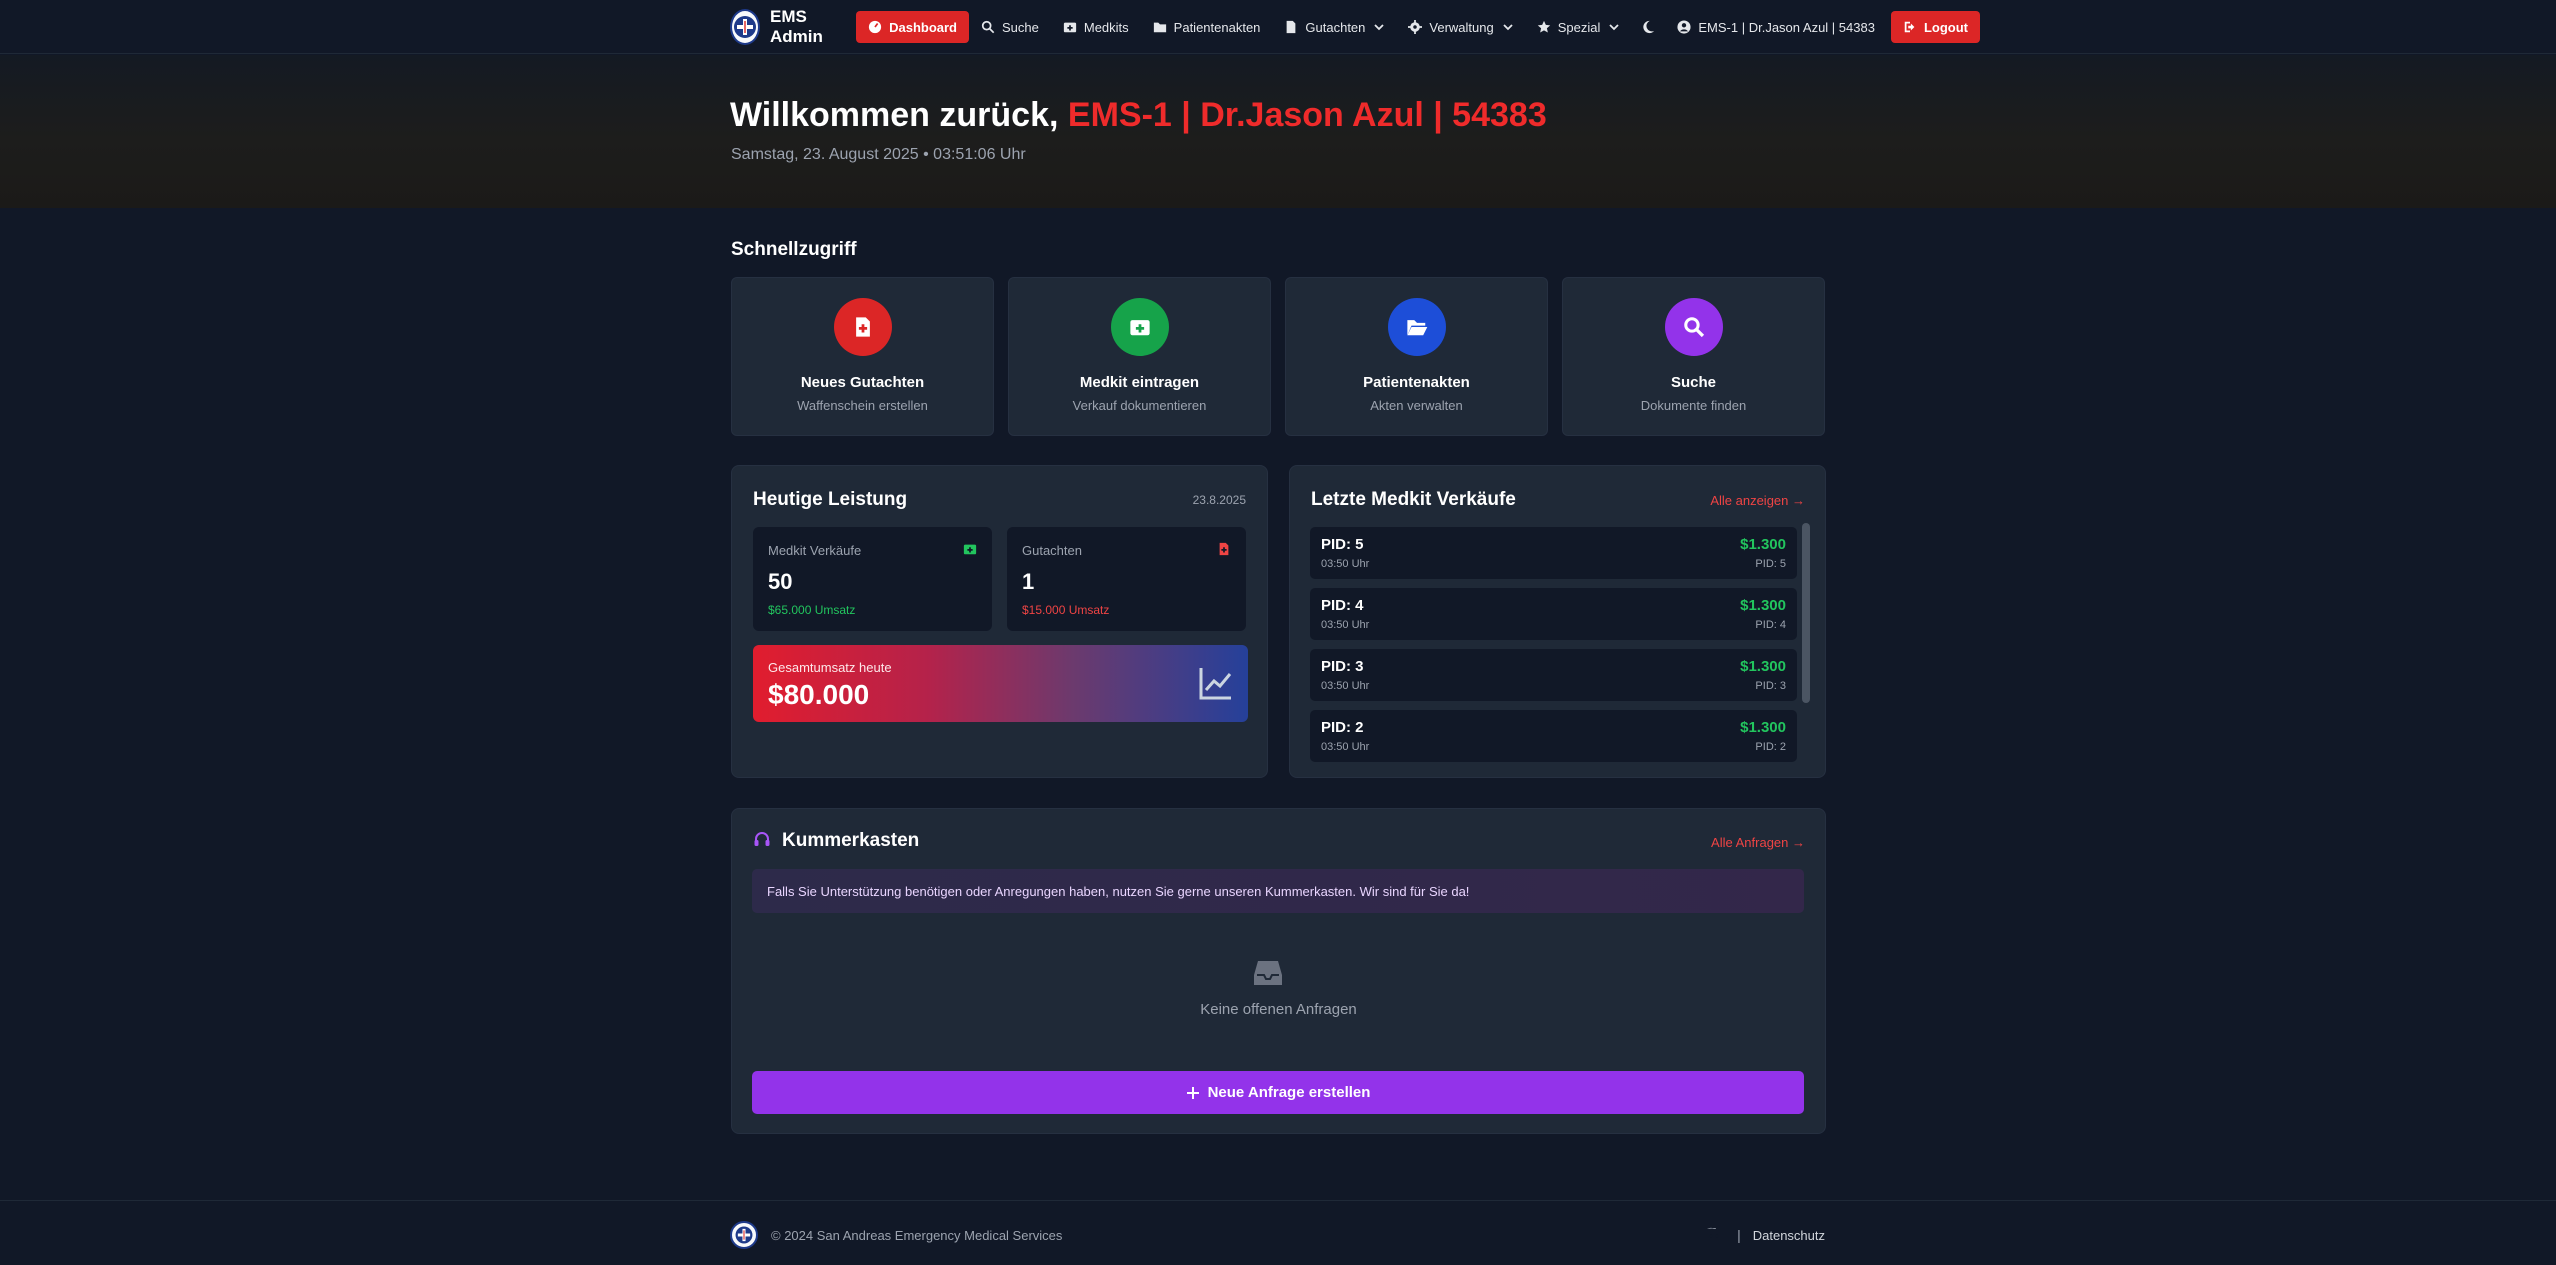  I want to click on user-circle-icon, so click(1684, 27).